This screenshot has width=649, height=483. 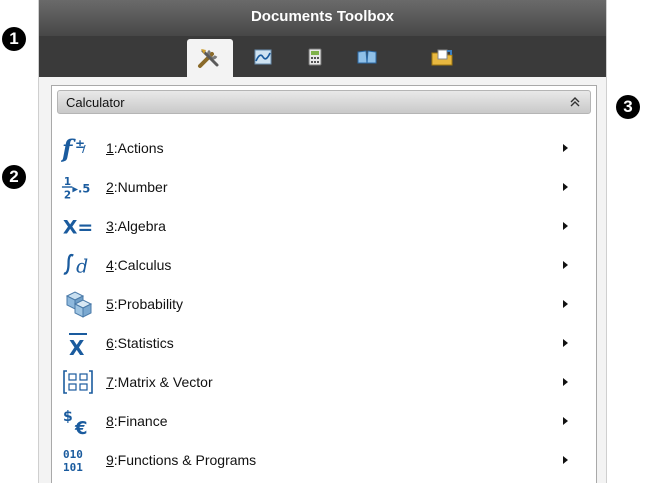 I want to click on statistics-icon: X, so click(x=78, y=343).